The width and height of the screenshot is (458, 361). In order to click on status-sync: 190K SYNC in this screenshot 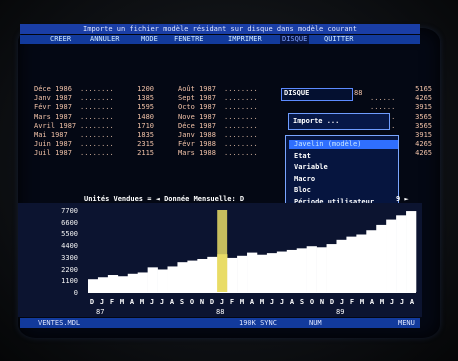, I will do `click(258, 323)`.